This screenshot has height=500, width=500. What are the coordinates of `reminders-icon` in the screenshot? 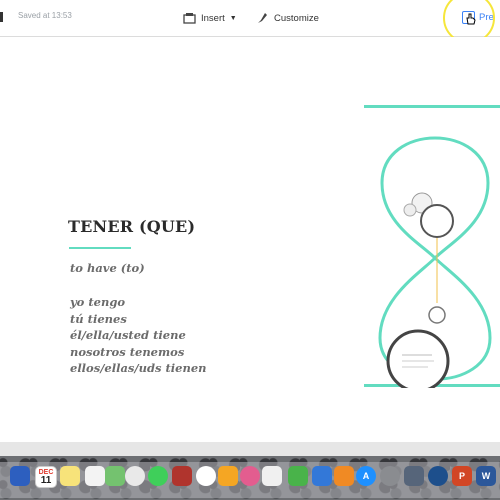 It's located at (95, 476).